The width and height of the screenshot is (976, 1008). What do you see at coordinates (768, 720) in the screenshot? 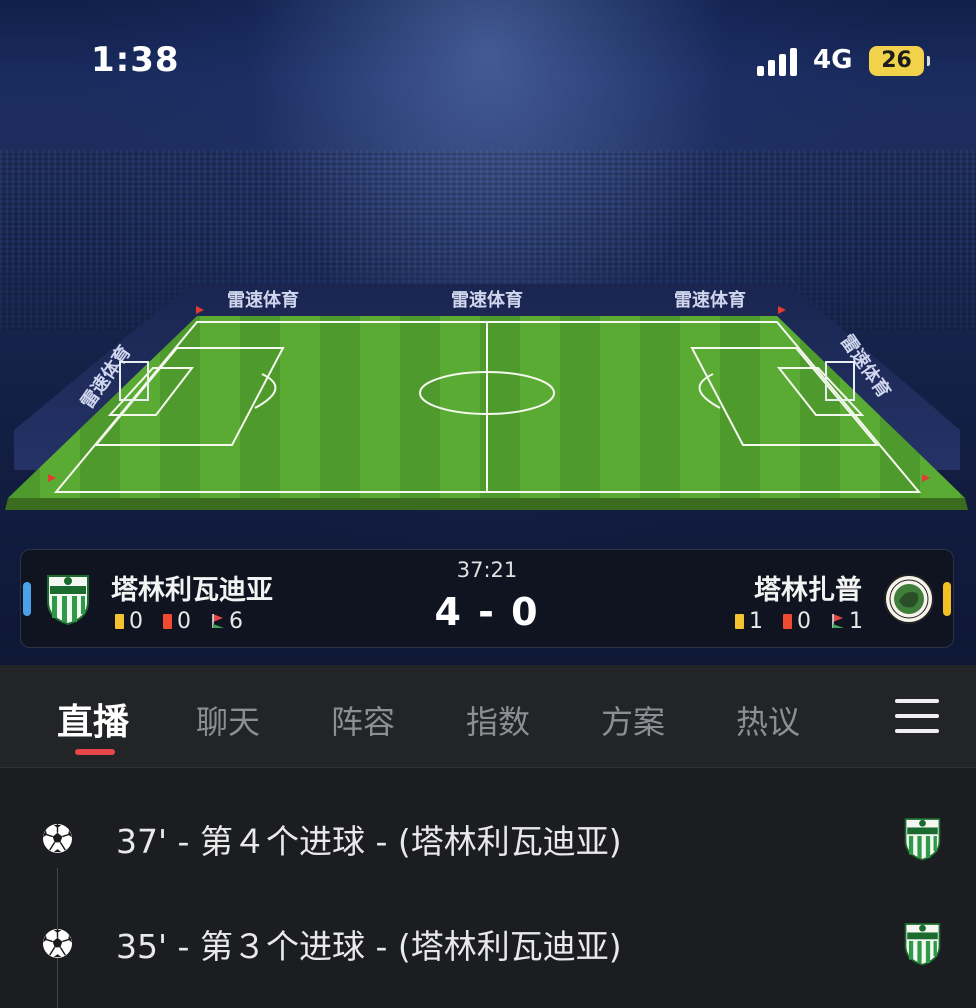
I see `tab-discussion: 热议` at bounding box center [768, 720].